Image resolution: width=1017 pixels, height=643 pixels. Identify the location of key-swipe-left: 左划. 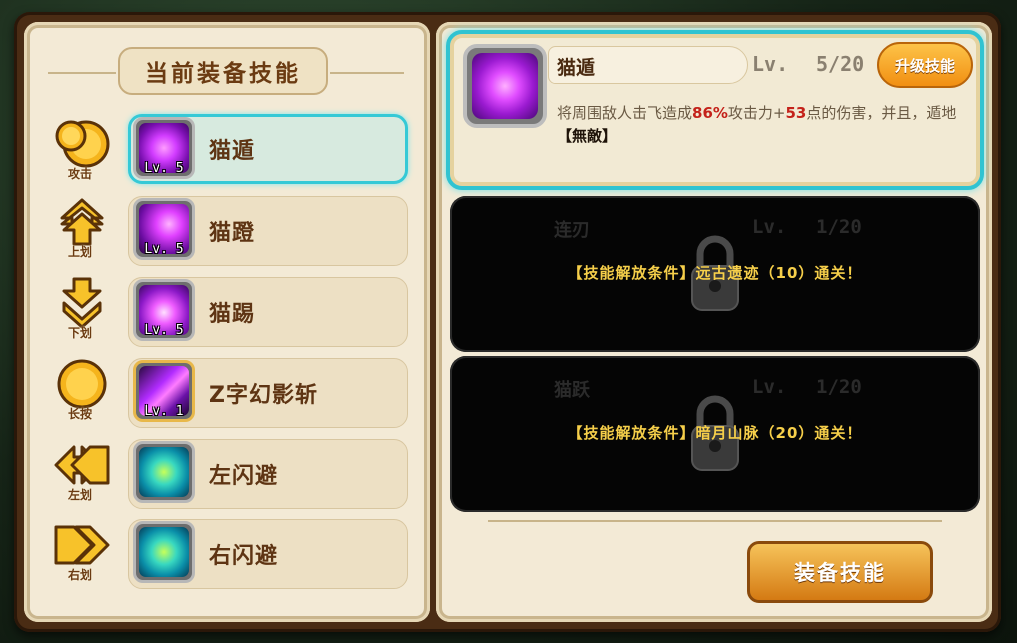
(80, 475).